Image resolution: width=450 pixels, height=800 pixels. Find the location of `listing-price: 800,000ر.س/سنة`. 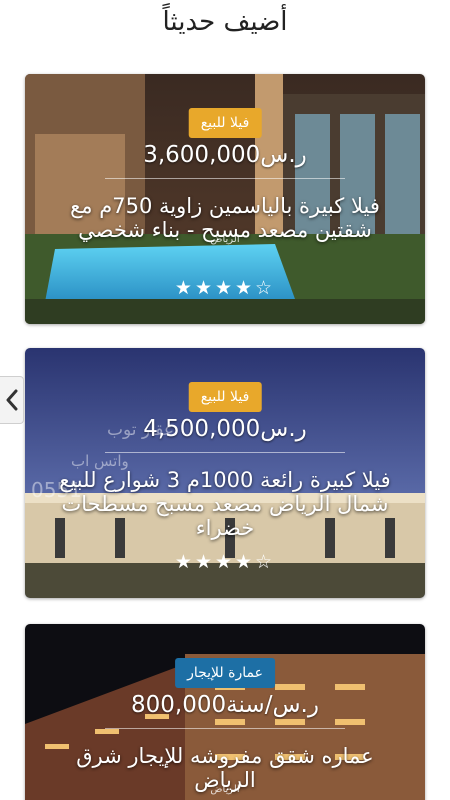

listing-price: 800,000ر.س/سنة is located at coordinates (225, 705).